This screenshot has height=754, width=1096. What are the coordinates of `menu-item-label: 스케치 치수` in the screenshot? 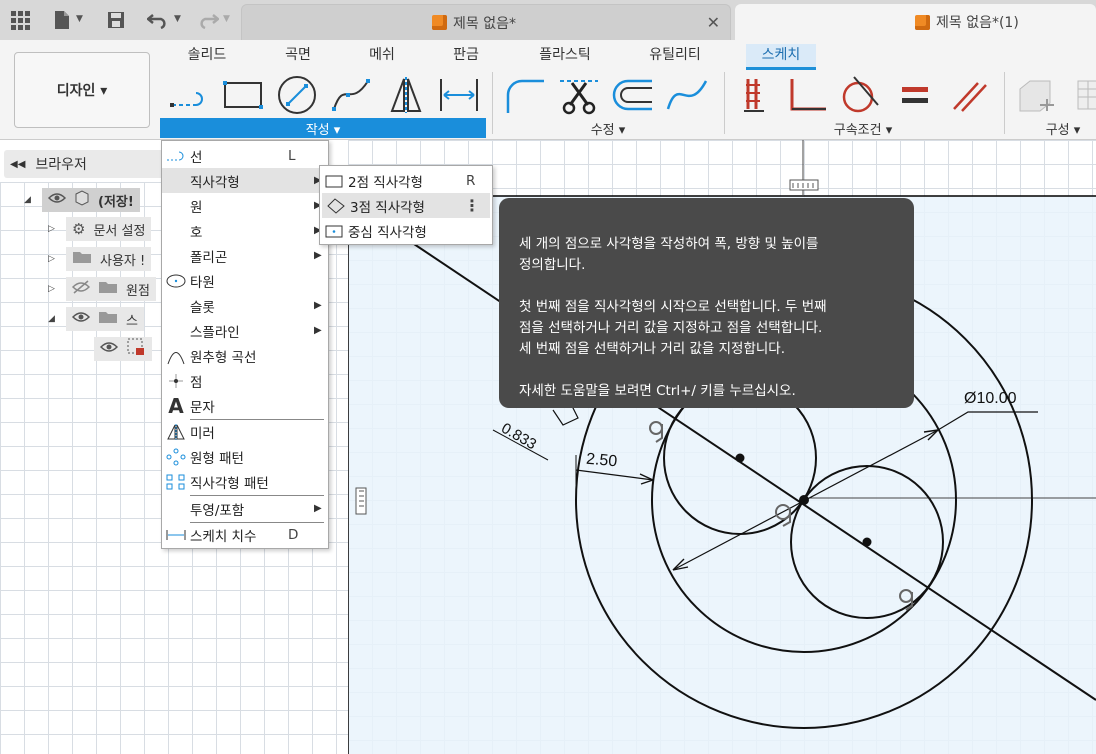 It's located at (223, 536).